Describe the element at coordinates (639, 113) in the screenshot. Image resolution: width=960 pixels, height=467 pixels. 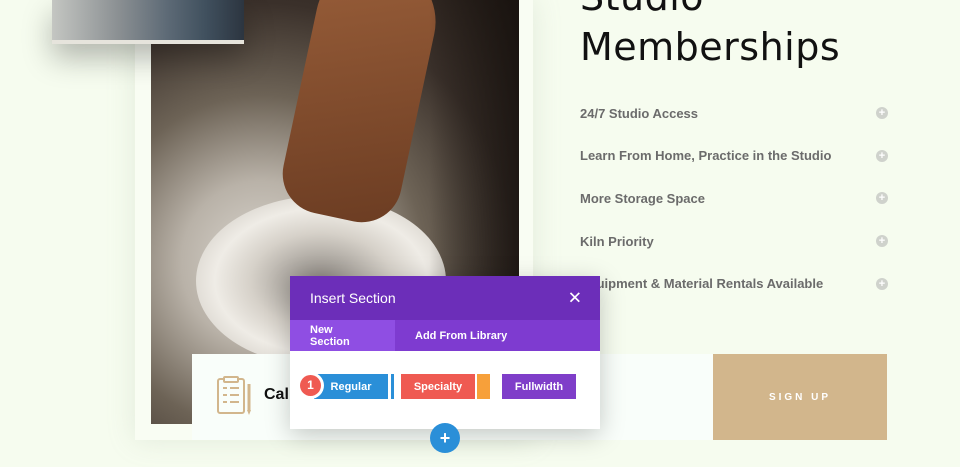
I see `feature-label: 24/7 Studio Access` at that location.